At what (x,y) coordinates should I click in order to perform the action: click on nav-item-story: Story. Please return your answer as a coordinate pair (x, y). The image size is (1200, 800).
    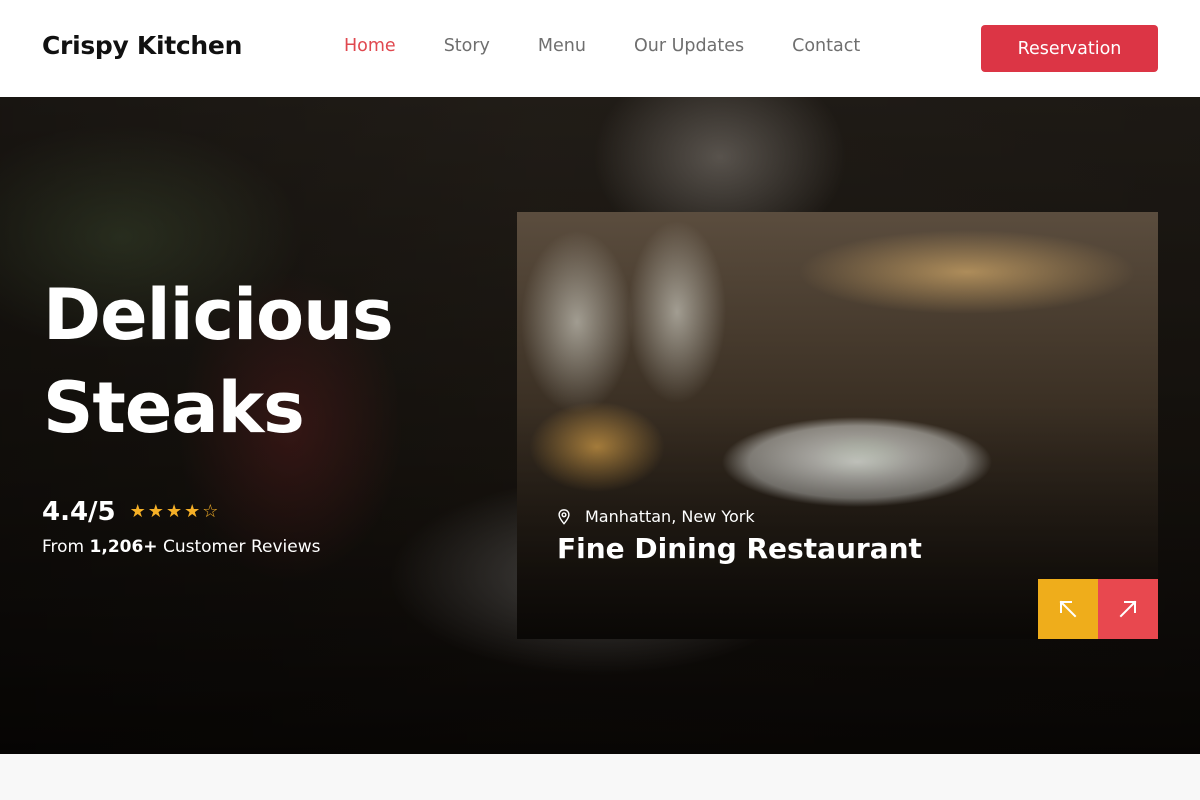
    Looking at the image, I should click on (467, 46).